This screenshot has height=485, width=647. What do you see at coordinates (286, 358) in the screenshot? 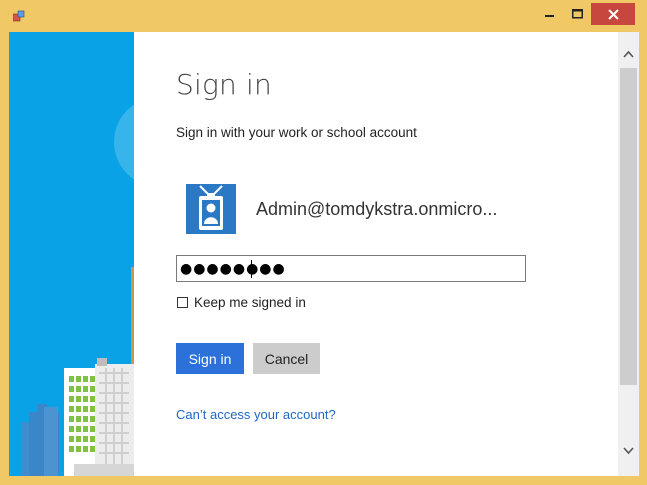
I see `cancel-button: Cancel` at bounding box center [286, 358].